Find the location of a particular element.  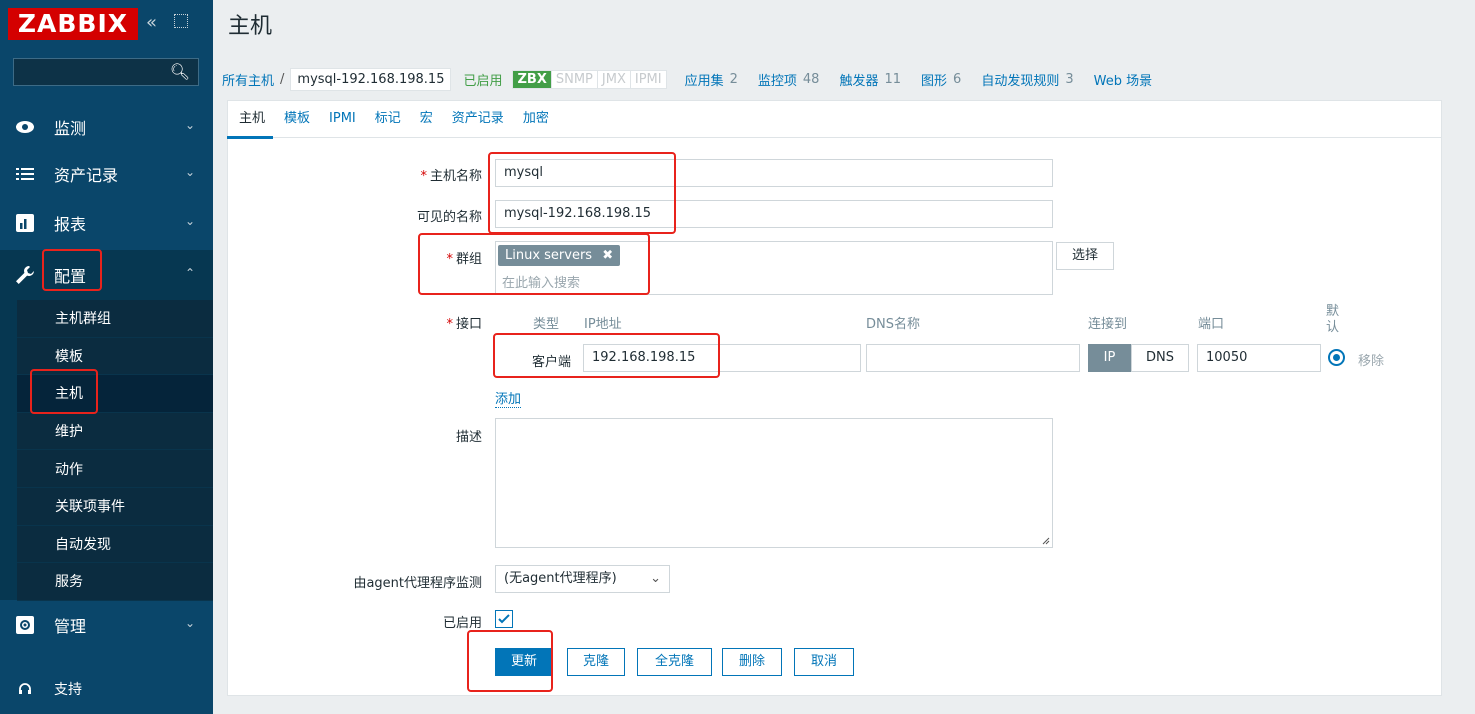

proxy-label: 由agent代理程序监测 is located at coordinates (417, 583).